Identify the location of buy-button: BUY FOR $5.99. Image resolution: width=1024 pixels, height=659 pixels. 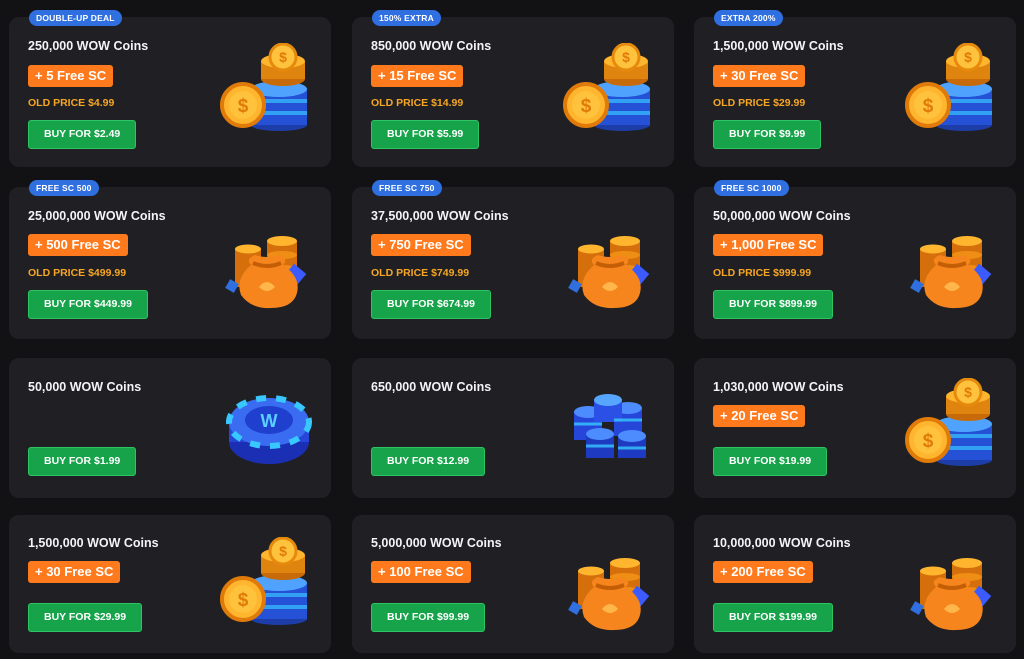
(425, 134).